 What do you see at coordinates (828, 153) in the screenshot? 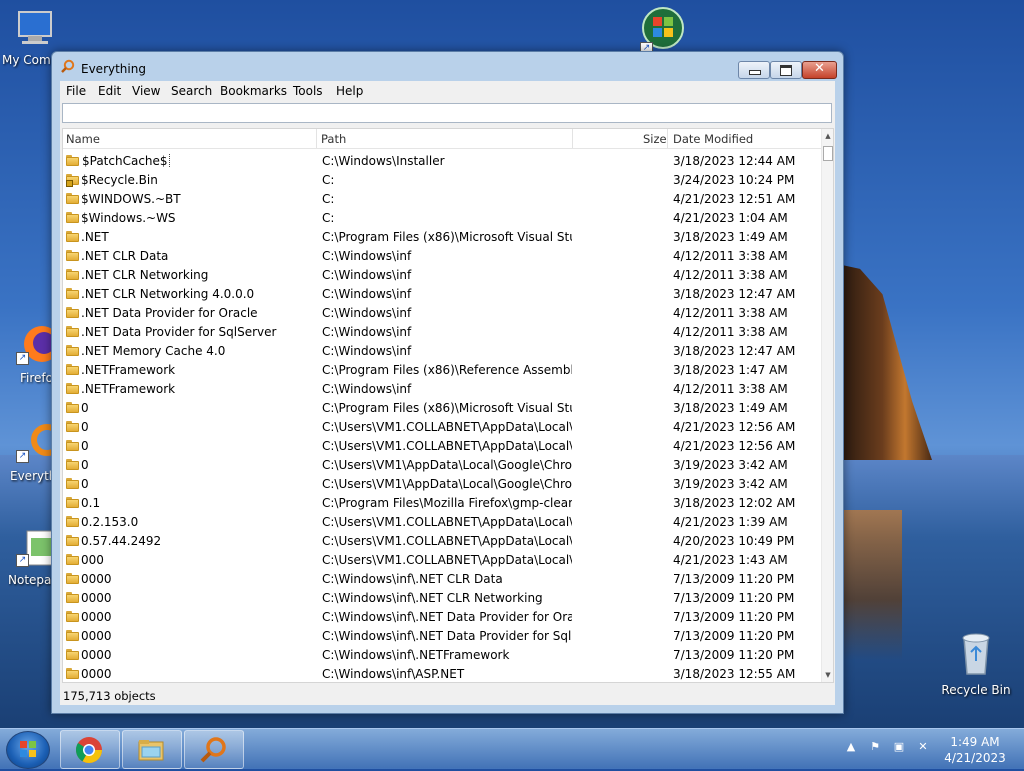
I see `scroll-thumb` at bounding box center [828, 153].